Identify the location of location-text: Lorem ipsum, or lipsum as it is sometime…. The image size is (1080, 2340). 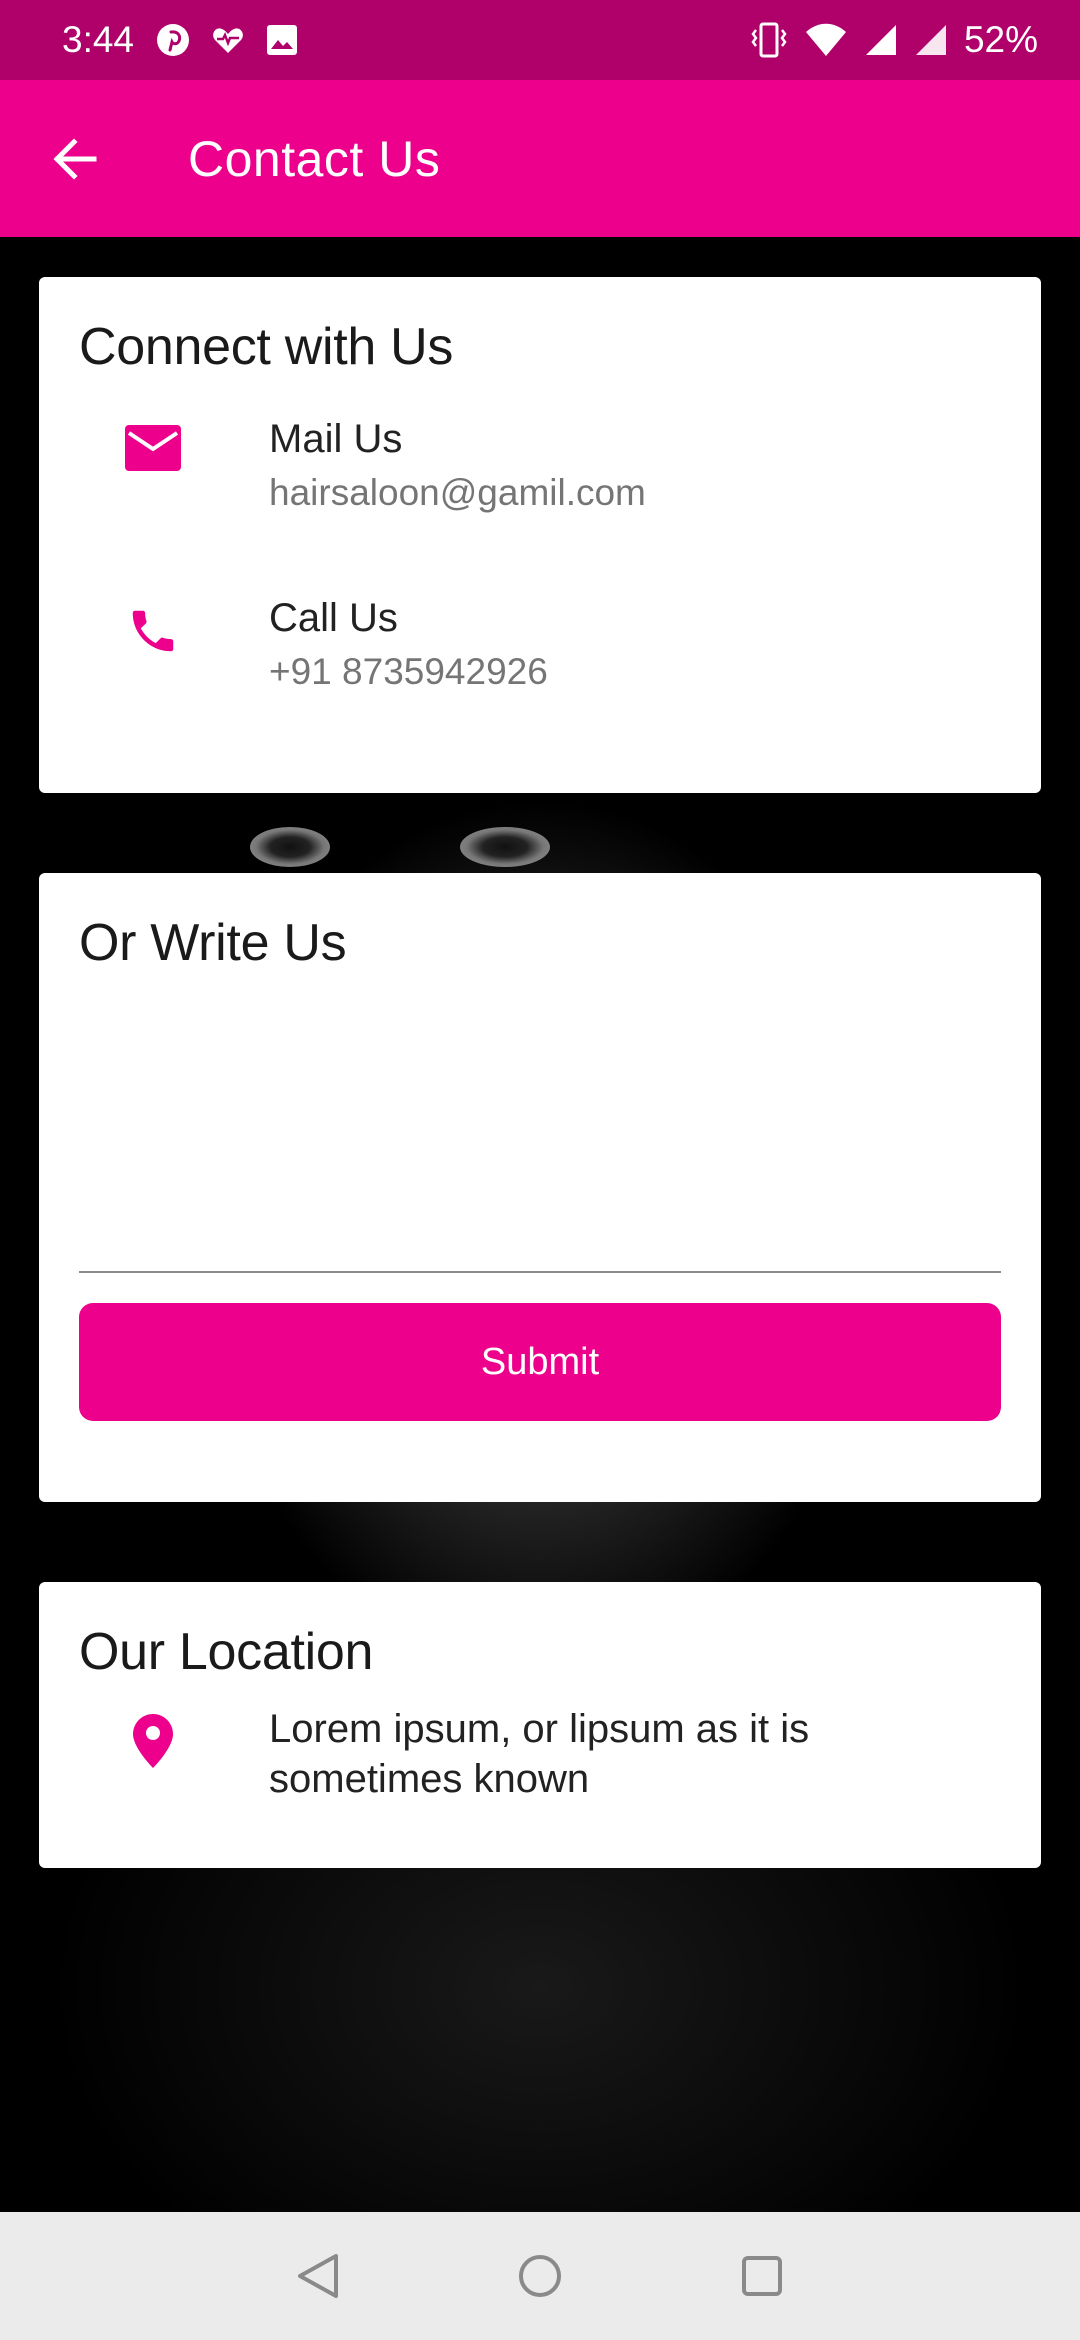
(539, 1754).